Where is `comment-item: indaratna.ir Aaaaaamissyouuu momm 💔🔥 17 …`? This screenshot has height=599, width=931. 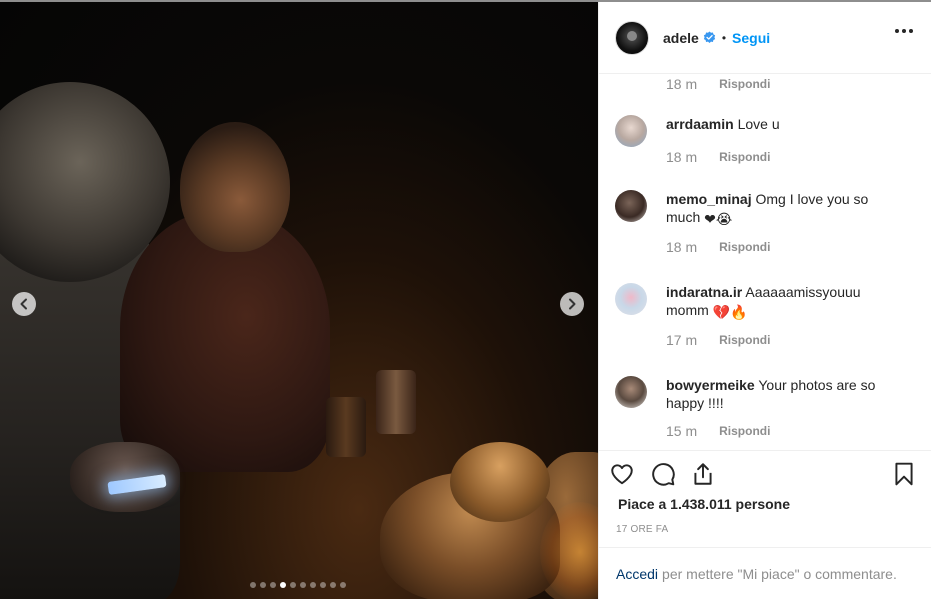
comment-item: indaratna.ir Aaaaaamissyouuu momm 💔🔥 17 … is located at coordinates (765, 316).